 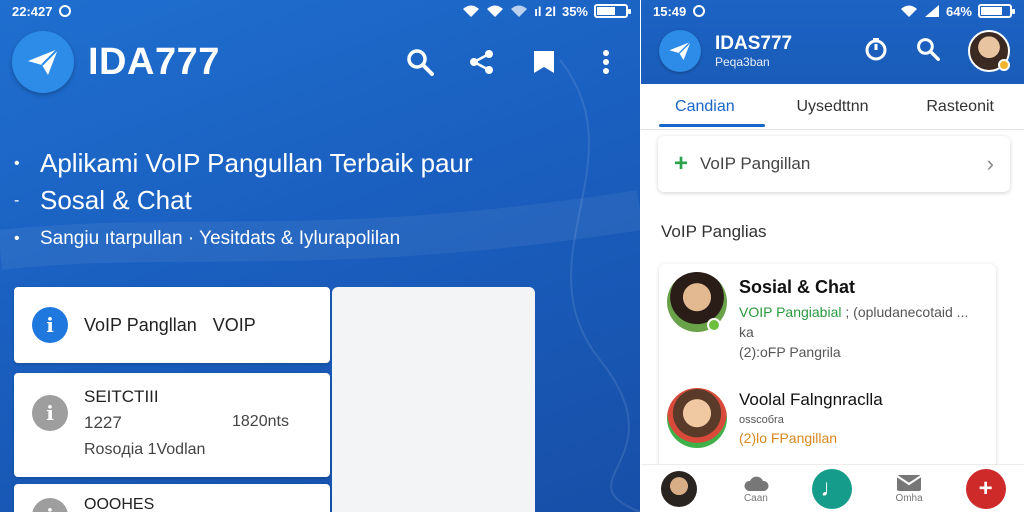 What do you see at coordinates (909, 483) in the screenshot?
I see `mail-icon` at bounding box center [909, 483].